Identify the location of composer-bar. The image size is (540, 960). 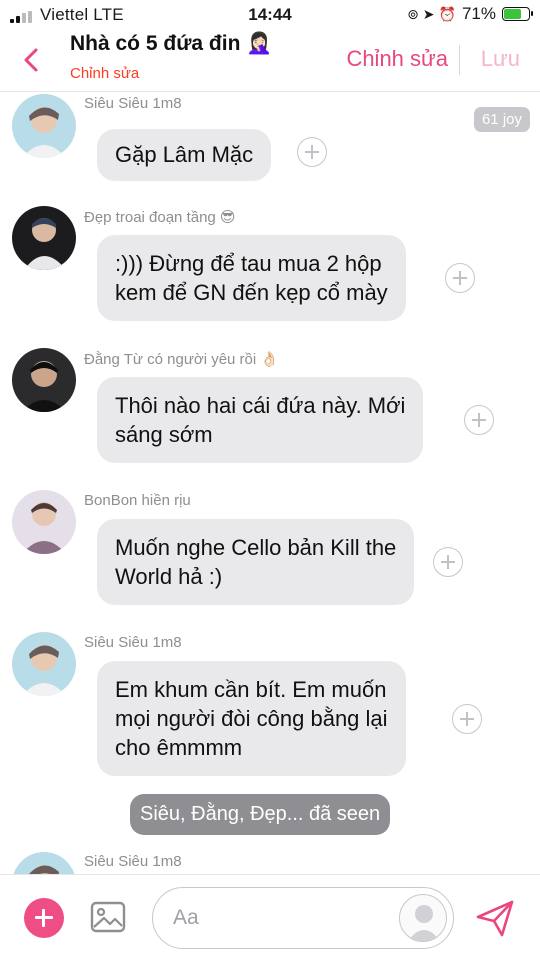
(270, 917).